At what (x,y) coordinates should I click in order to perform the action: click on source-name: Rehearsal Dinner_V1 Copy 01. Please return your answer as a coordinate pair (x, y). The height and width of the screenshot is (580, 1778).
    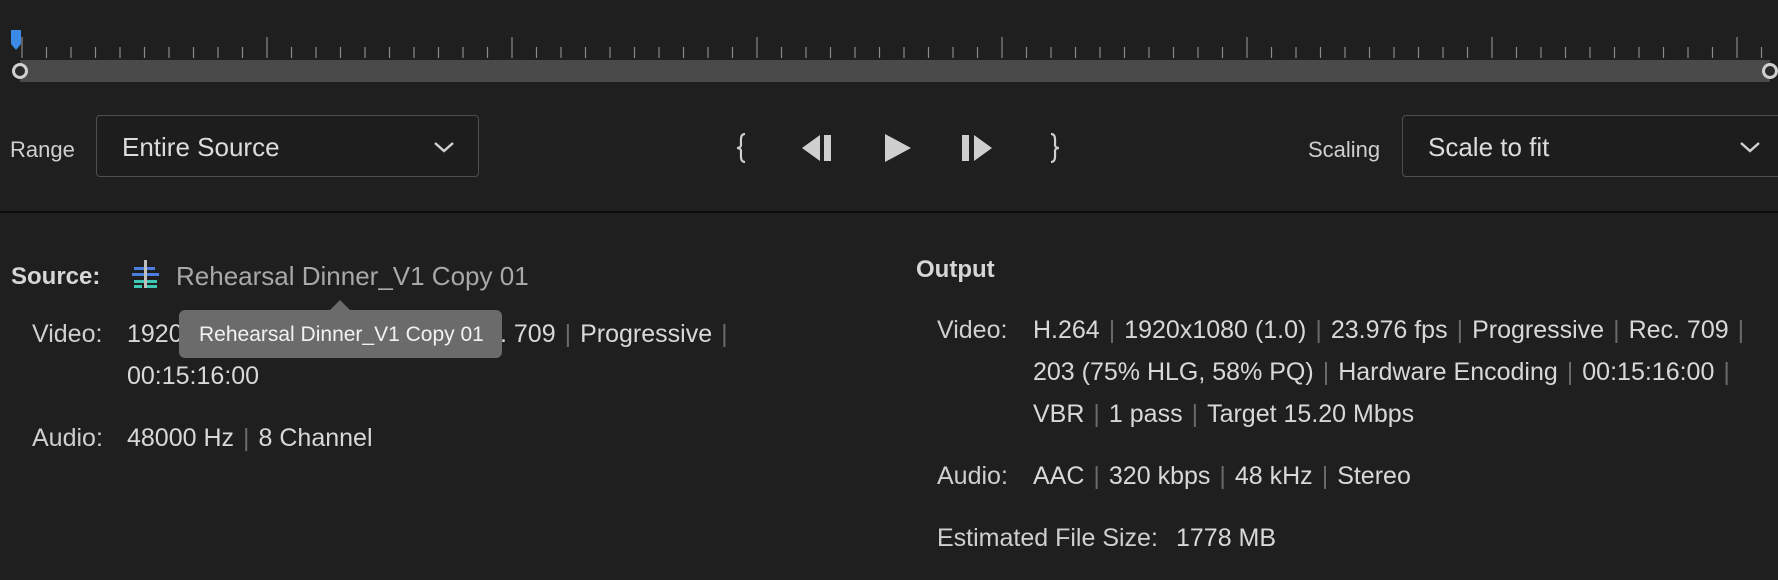
    Looking at the image, I should click on (352, 276).